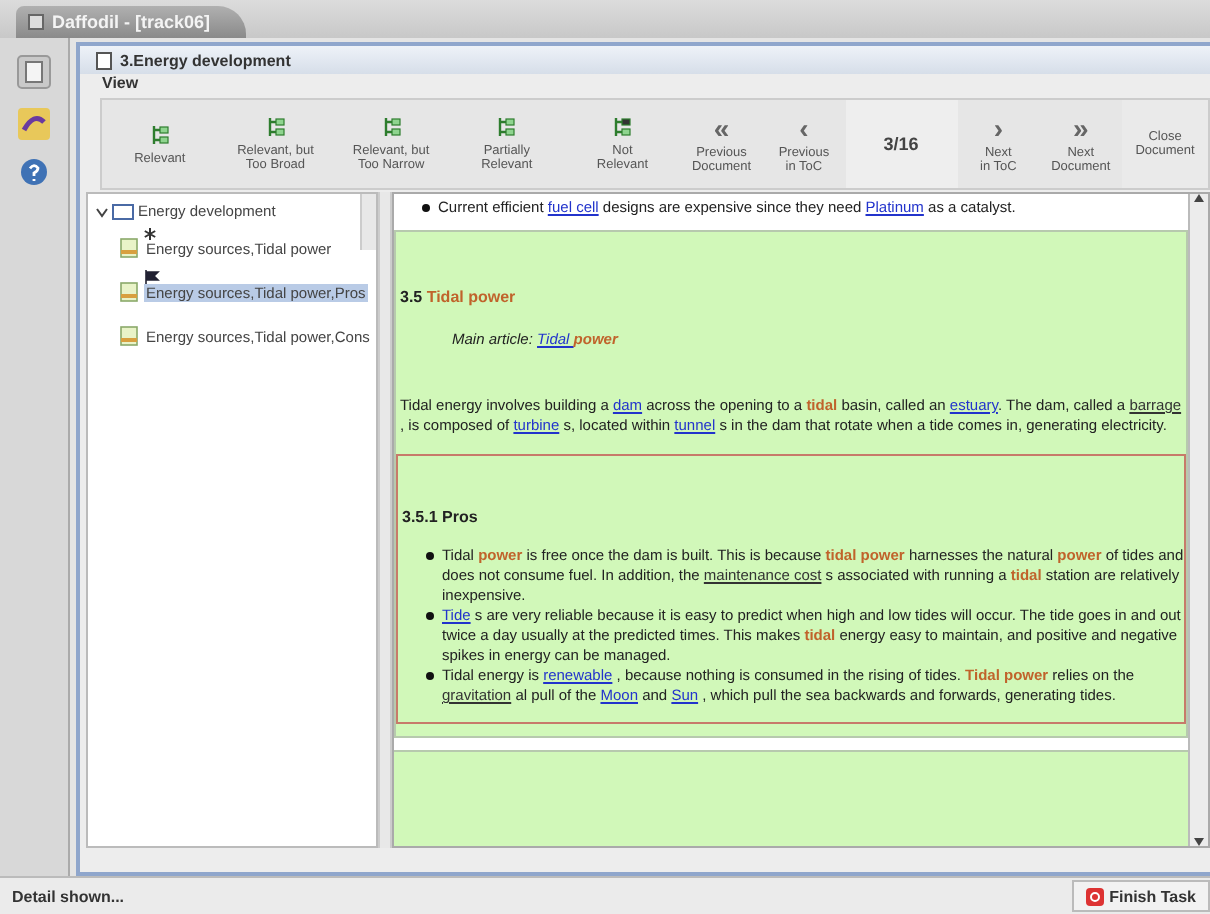  Describe the element at coordinates (205, 60) in the screenshot. I see `document-title: 3.Energy development` at that location.